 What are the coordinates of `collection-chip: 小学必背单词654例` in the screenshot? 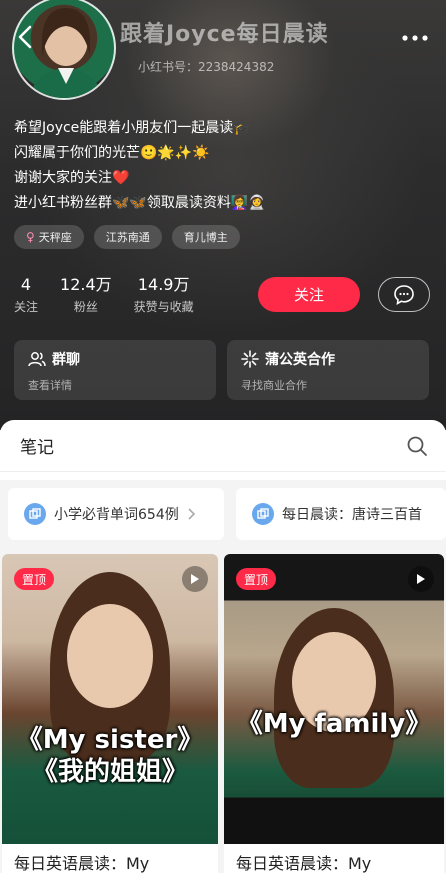 It's located at (116, 514).